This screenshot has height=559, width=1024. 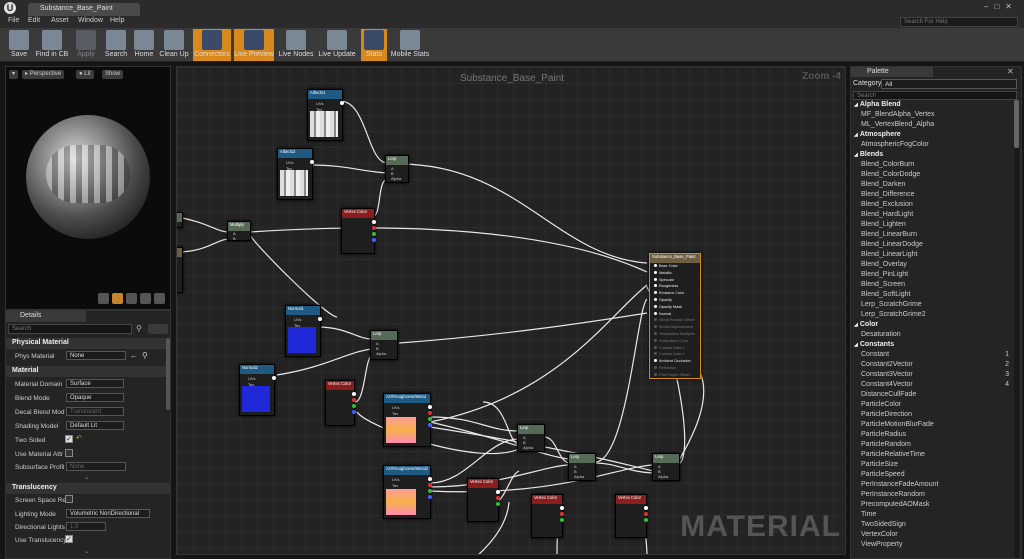 What do you see at coordinates (932, 355) in the screenshot?
I see `palette-item: Constant 1` at bounding box center [932, 355].